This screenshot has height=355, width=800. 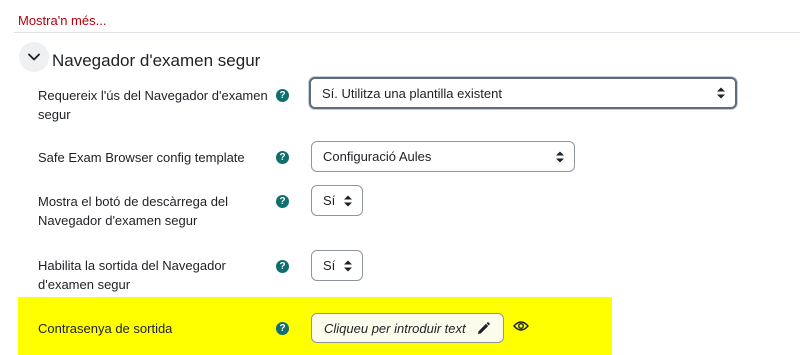 What do you see at coordinates (483, 328) in the screenshot?
I see `pencil-icon` at bounding box center [483, 328].